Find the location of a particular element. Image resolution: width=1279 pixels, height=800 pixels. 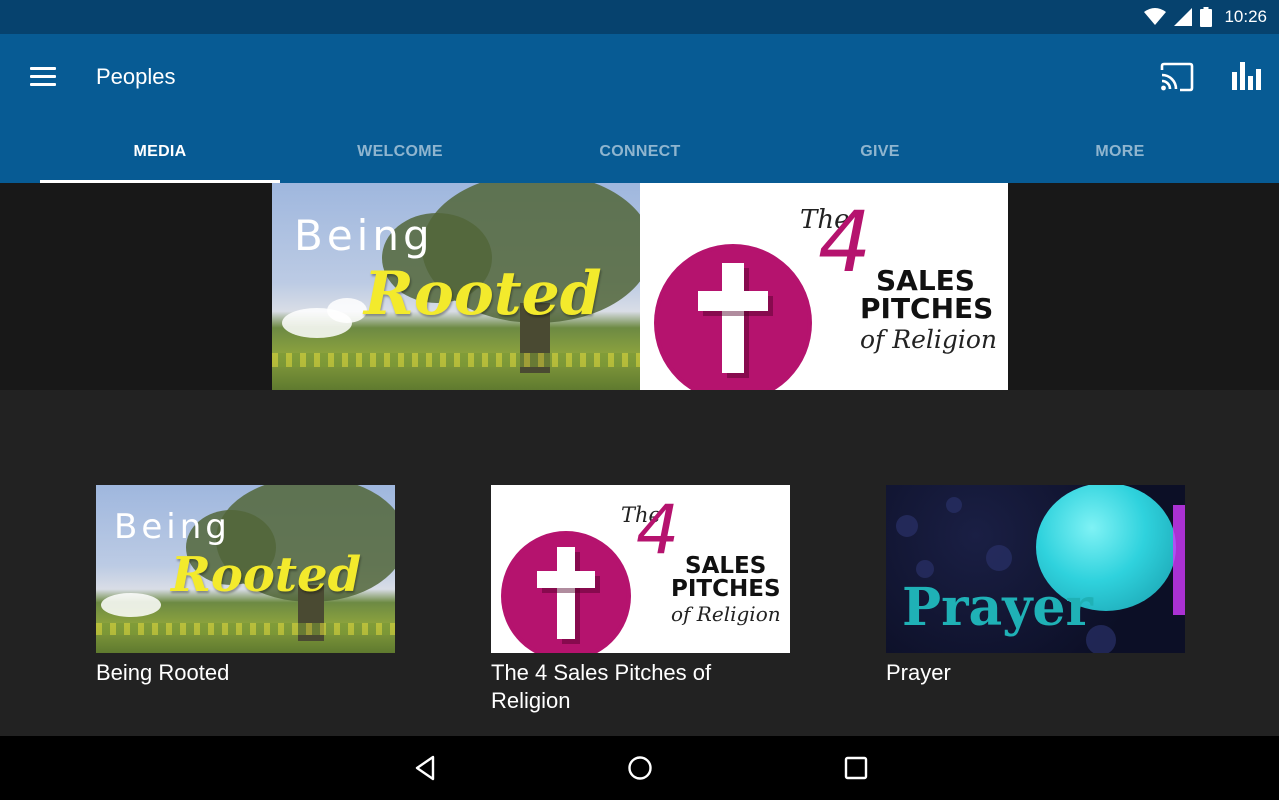

wifi-icon is located at coordinates (1155, 16).